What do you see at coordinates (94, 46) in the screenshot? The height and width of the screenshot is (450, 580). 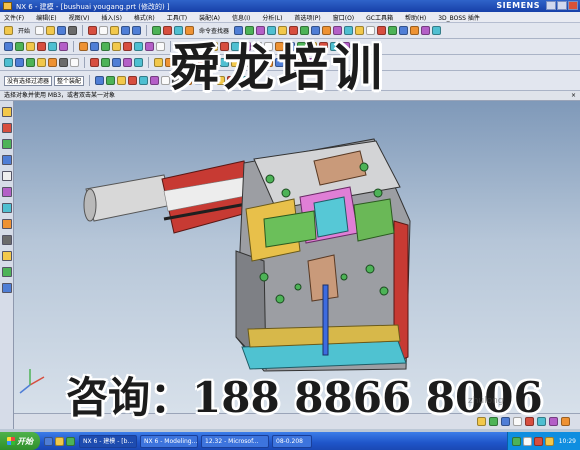 I see `cylinder-icon` at bounding box center [94, 46].